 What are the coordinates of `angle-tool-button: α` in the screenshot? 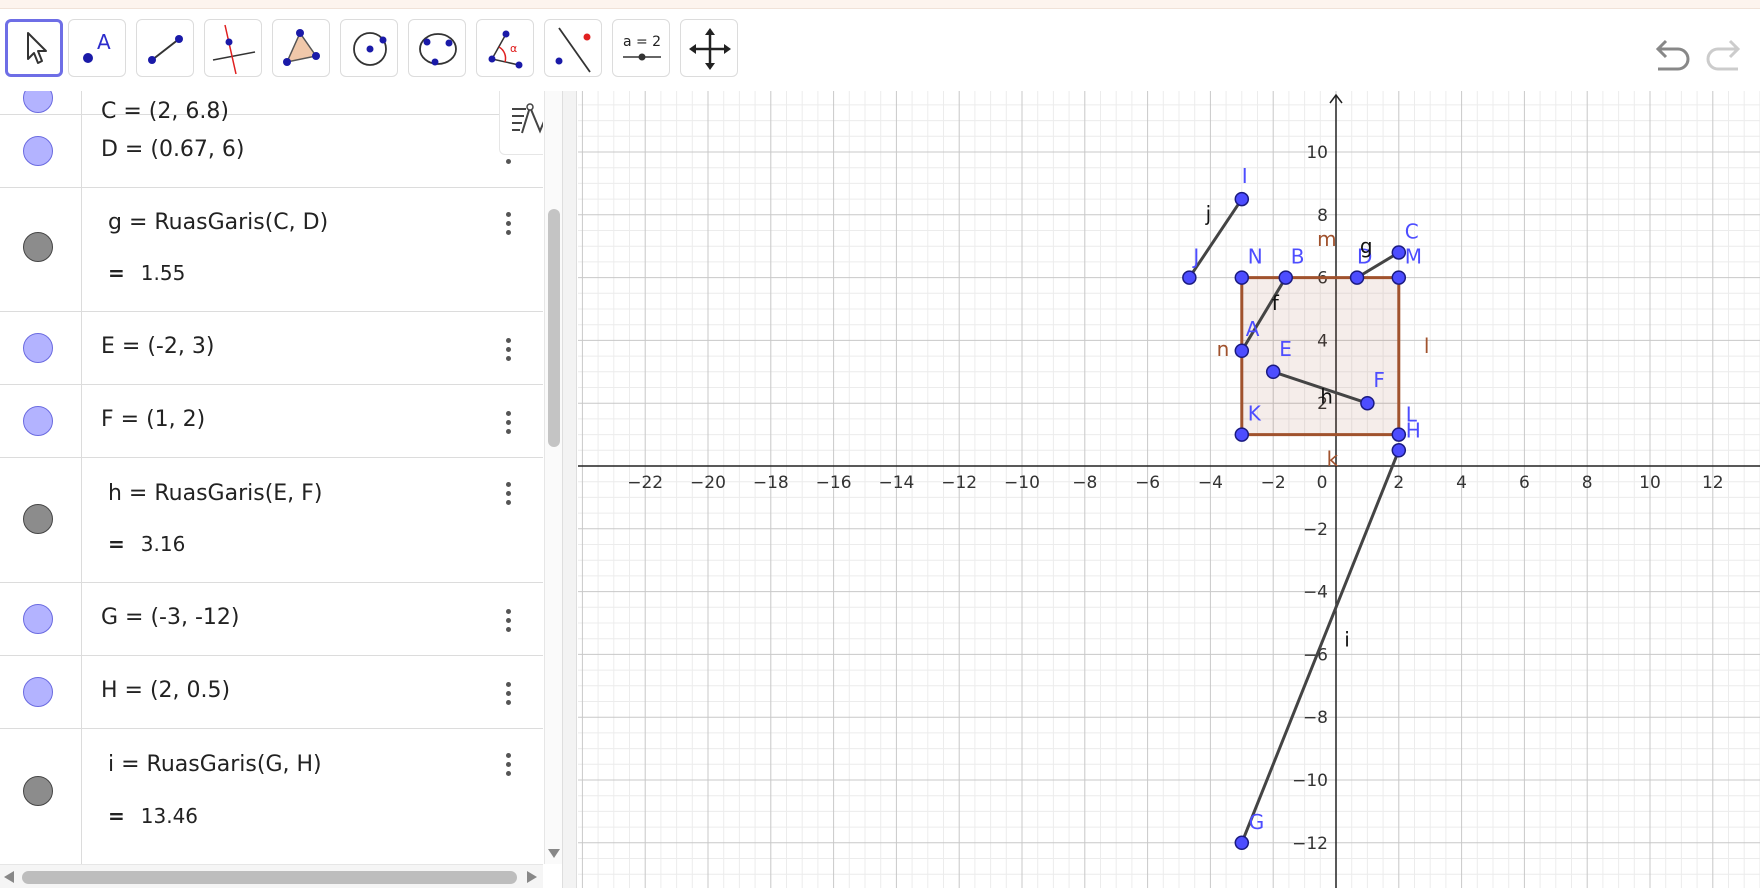 It's located at (505, 48).